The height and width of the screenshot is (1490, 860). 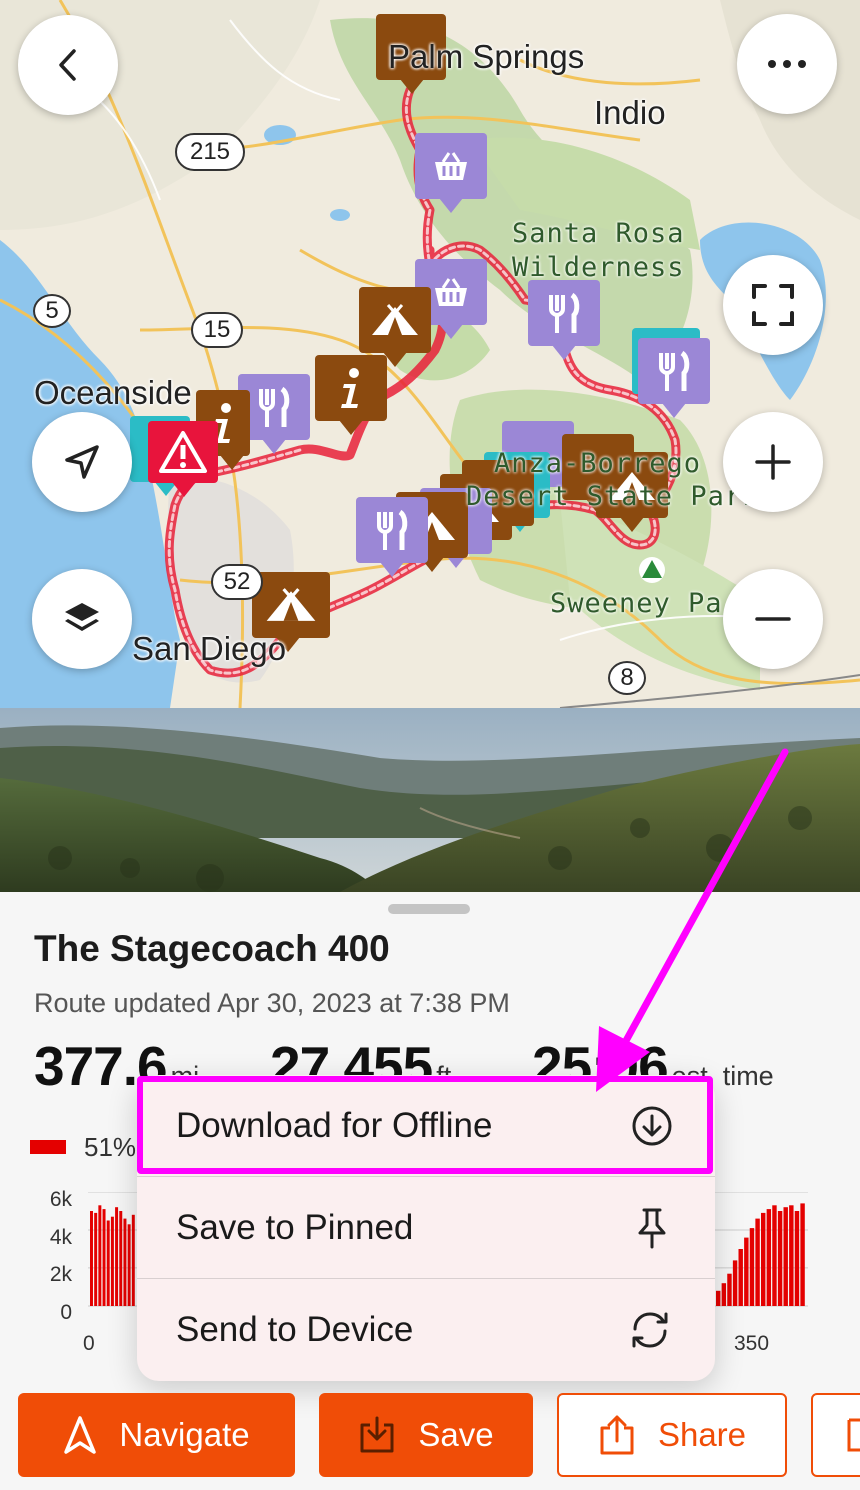 I want to click on sync-icon, so click(x=650, y=1330).